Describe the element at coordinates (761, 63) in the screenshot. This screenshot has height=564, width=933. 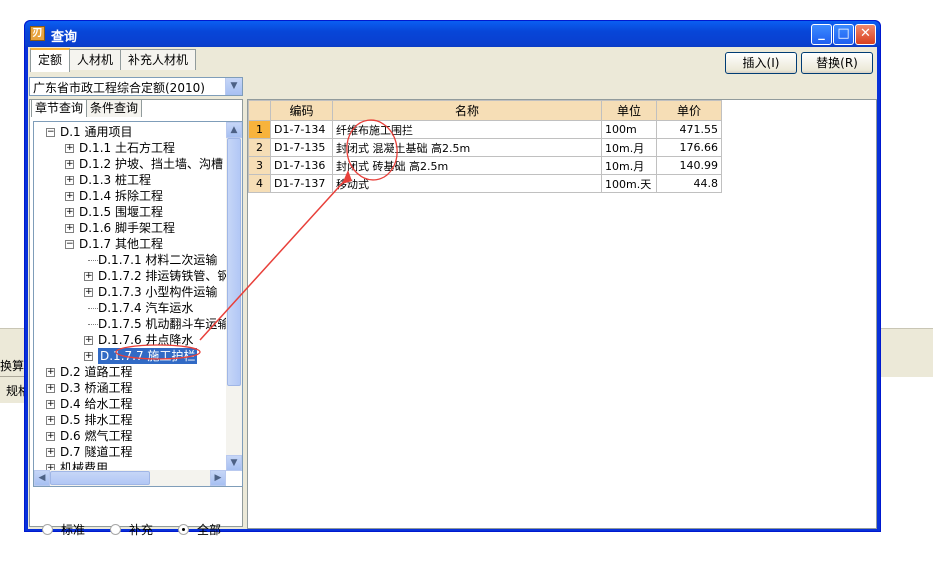
I see `insert-button: 插入(I)` at that location.